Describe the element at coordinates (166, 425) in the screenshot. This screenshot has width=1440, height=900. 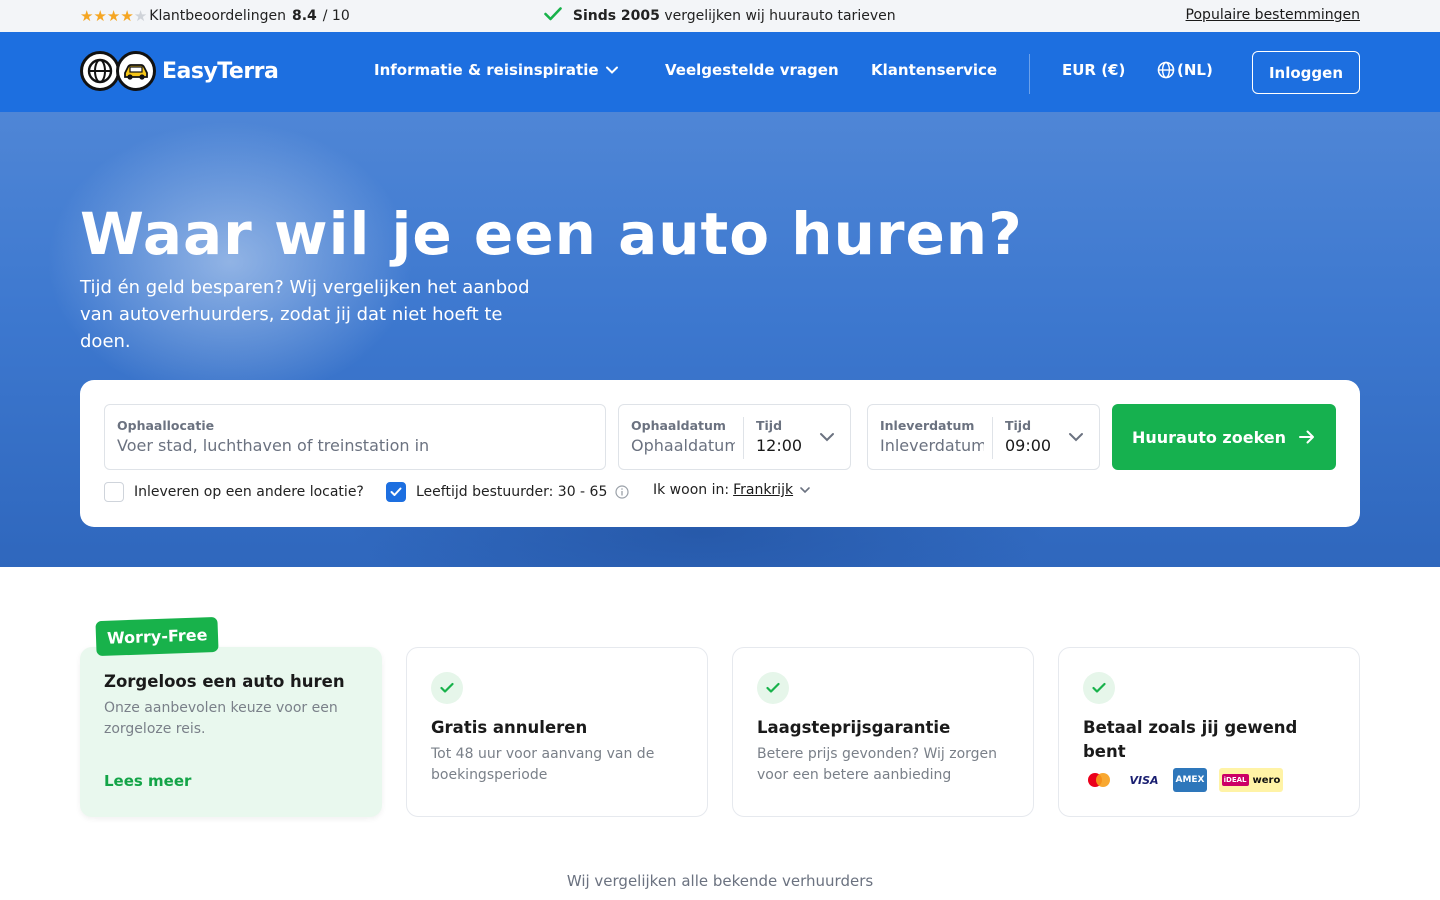
I see `pickup-location-label: Ophaallocatie` at that location.